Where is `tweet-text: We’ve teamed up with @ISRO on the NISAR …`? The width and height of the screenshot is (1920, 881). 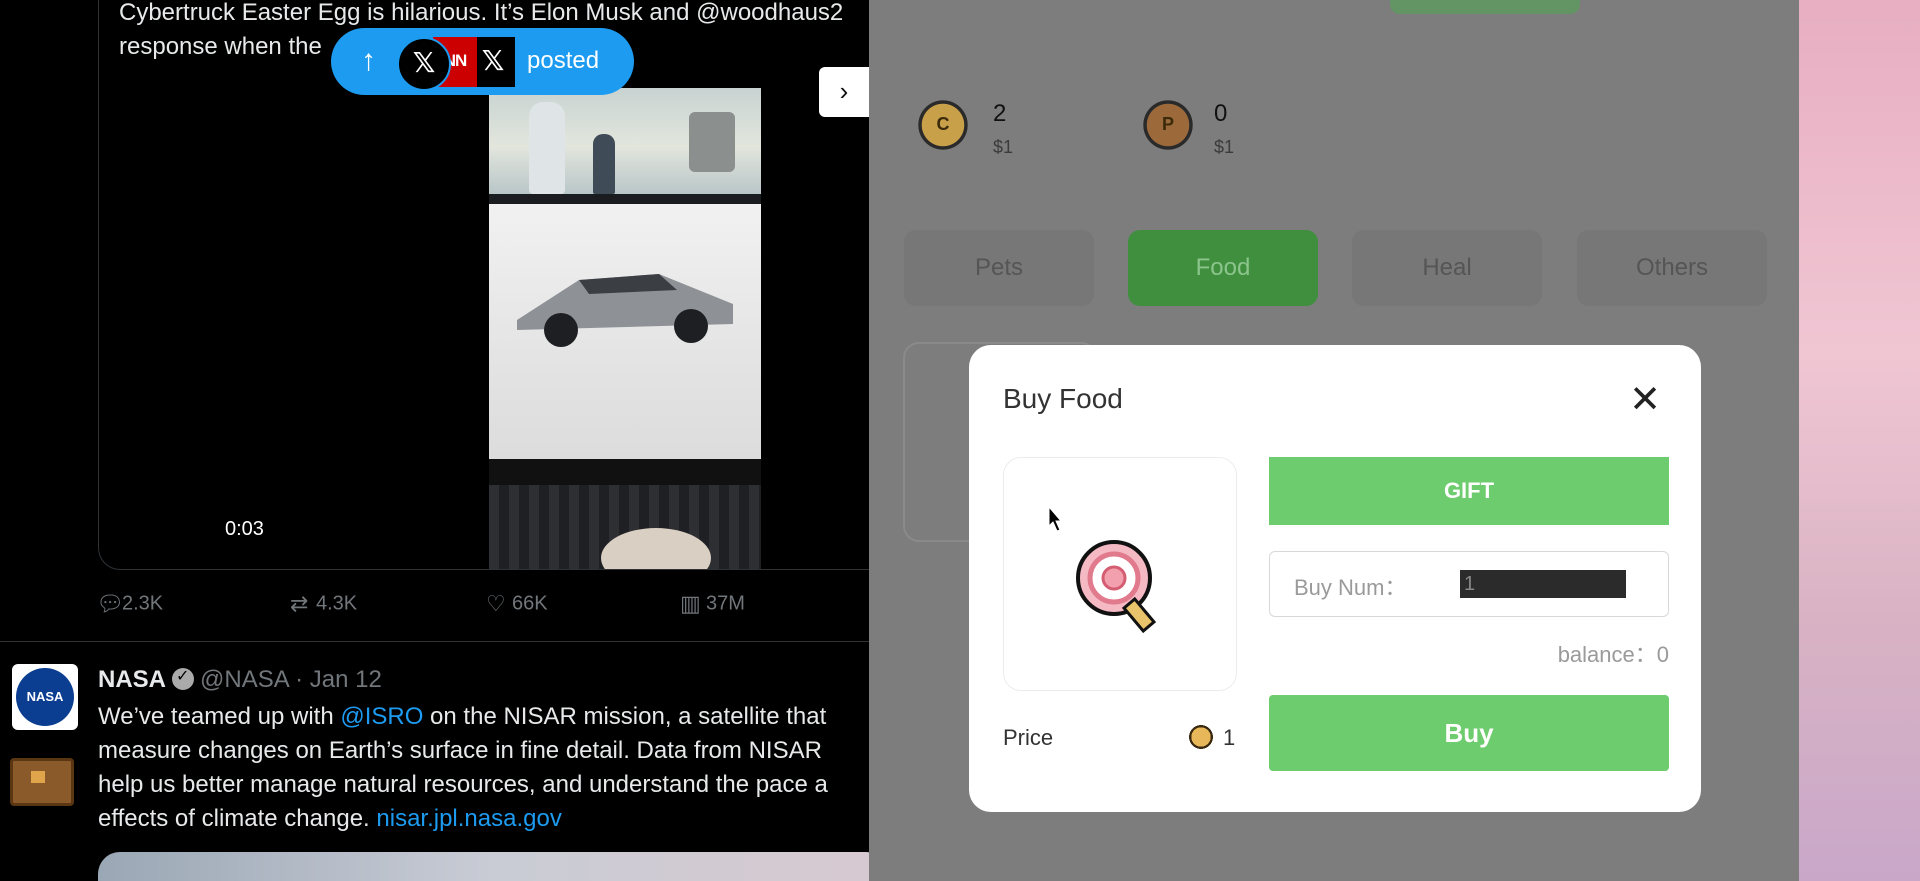
tweet-text: We’ve teamed up with @ISRO on the NISAR … is located at coordinates (483, 768).